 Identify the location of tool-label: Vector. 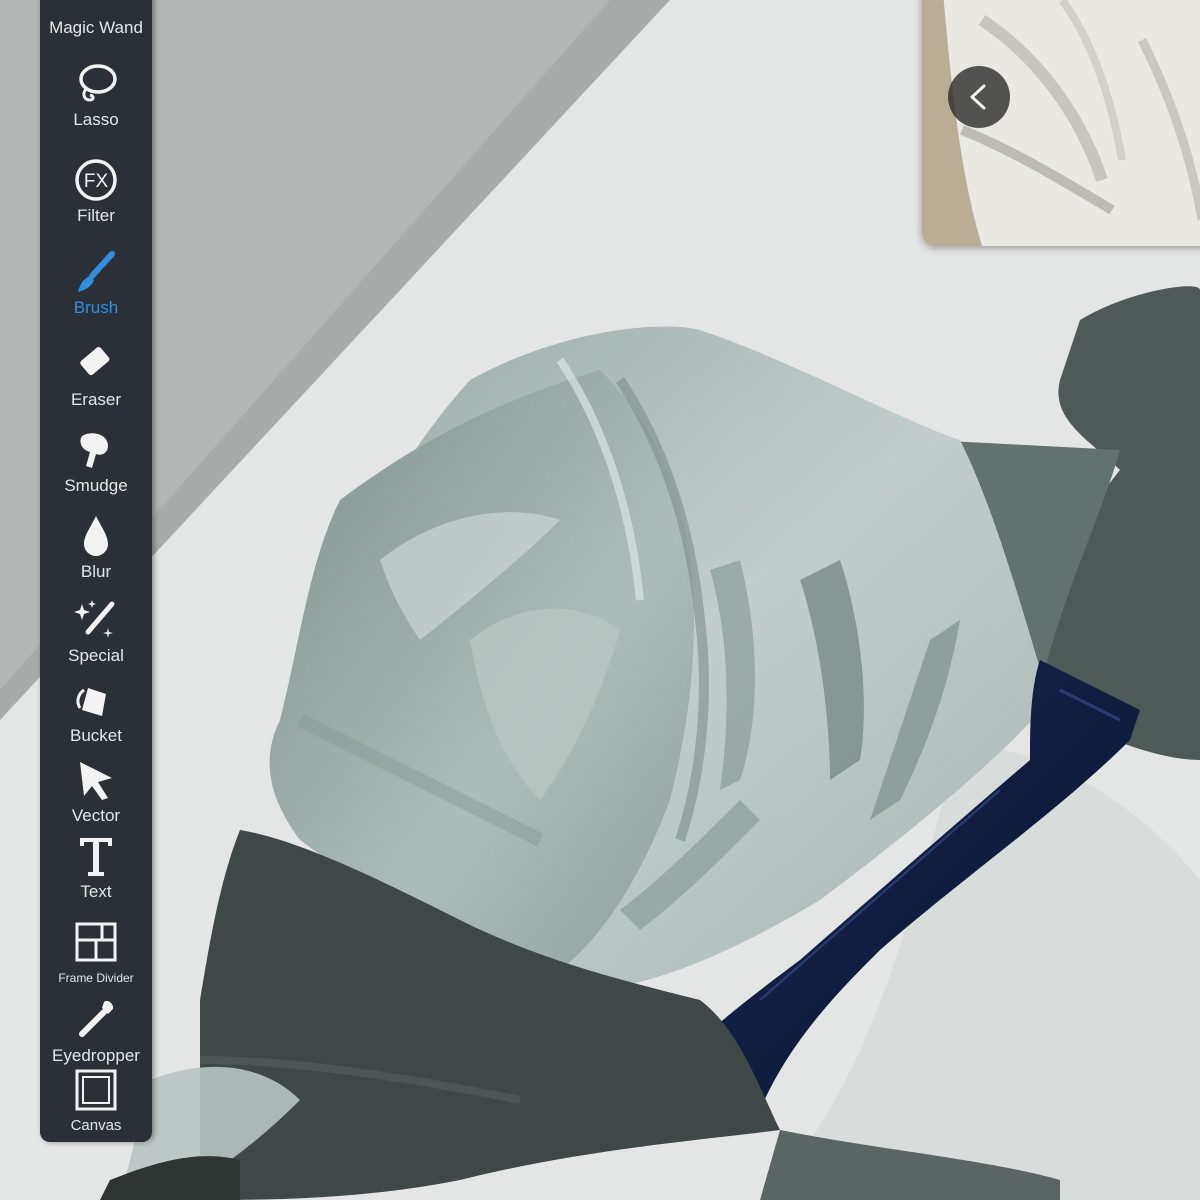
(96, 815).